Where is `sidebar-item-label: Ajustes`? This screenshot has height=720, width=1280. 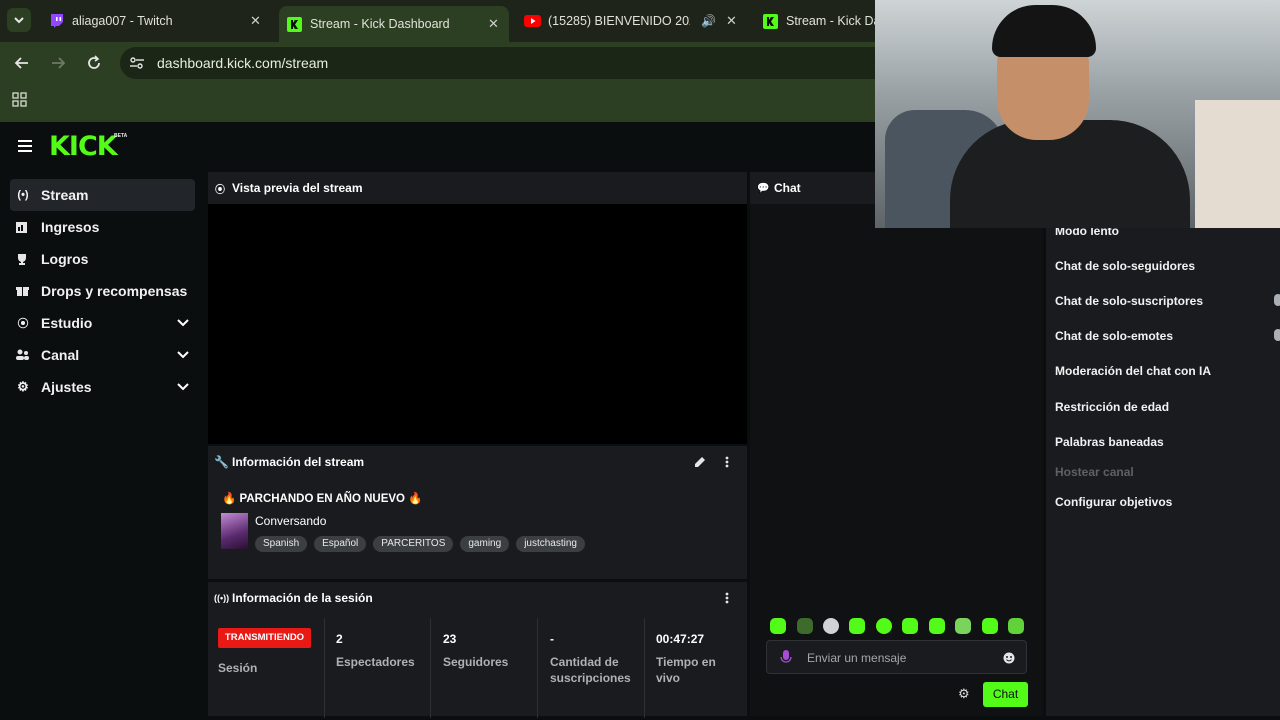 sidebar-item-label: Ajustes is located at coordinates (66, 387).